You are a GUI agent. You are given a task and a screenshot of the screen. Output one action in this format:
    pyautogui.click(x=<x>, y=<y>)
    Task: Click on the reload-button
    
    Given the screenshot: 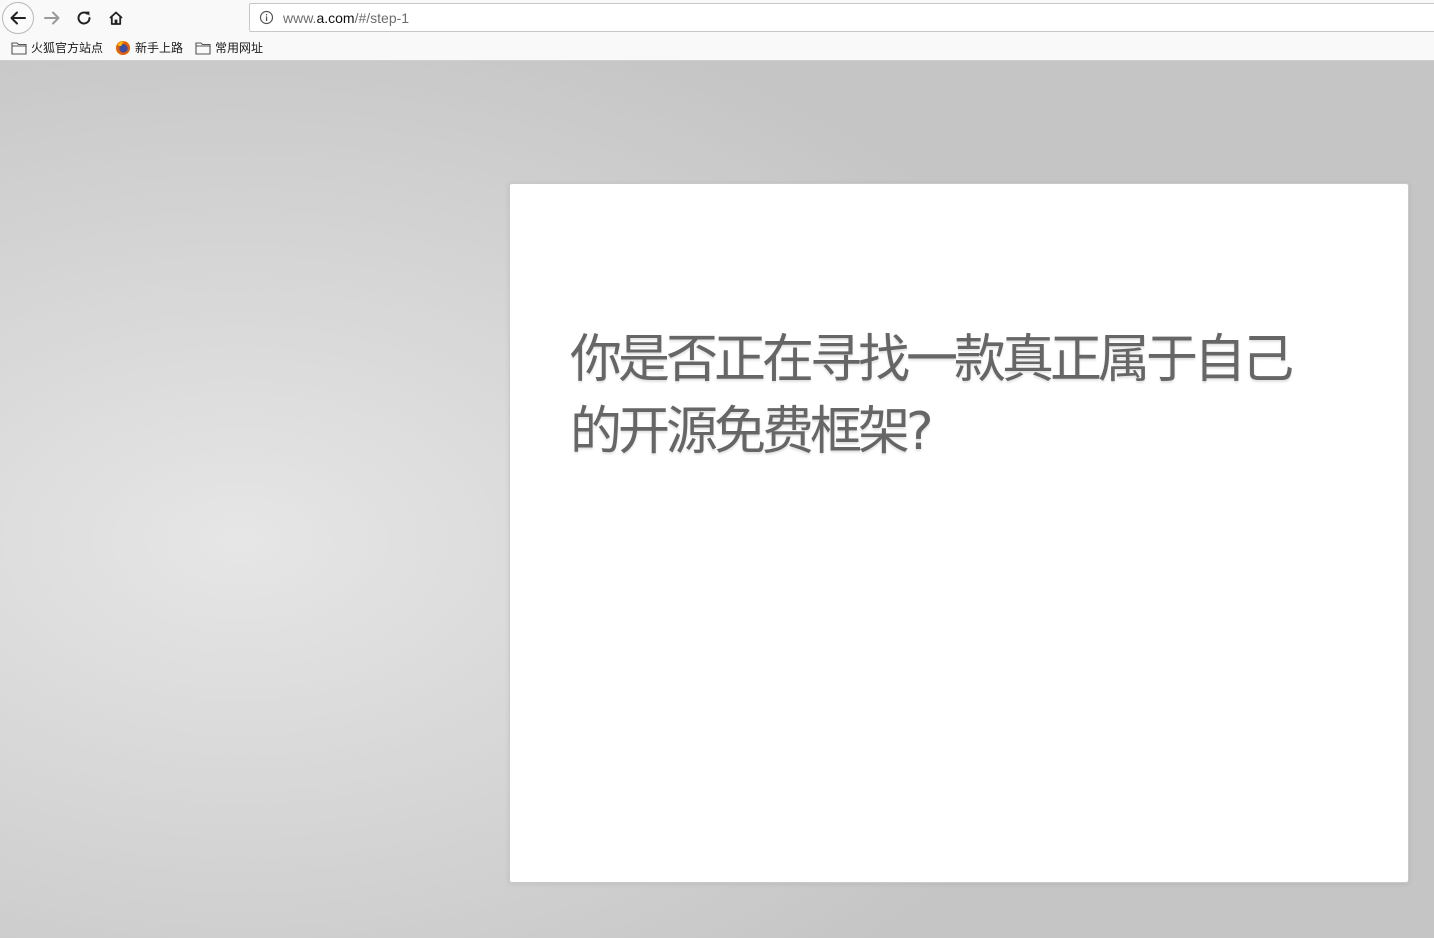 What is the action you would take?
    pyautogui.click(x=84, y=18)
    